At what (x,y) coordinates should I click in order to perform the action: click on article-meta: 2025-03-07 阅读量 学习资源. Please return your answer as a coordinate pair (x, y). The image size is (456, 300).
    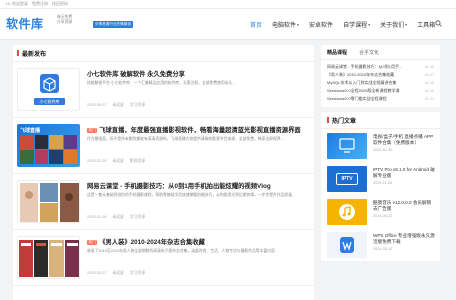
    Looking at the image, I should click on (116, 273).